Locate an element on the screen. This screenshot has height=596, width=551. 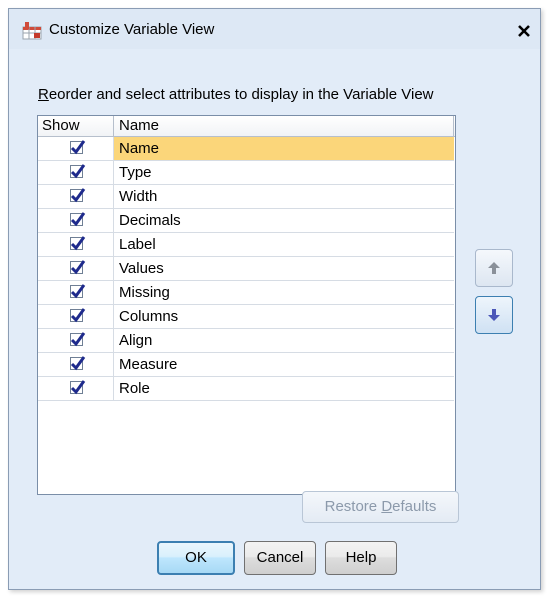
column-header-show: Show is located at coordinates (76, 126).